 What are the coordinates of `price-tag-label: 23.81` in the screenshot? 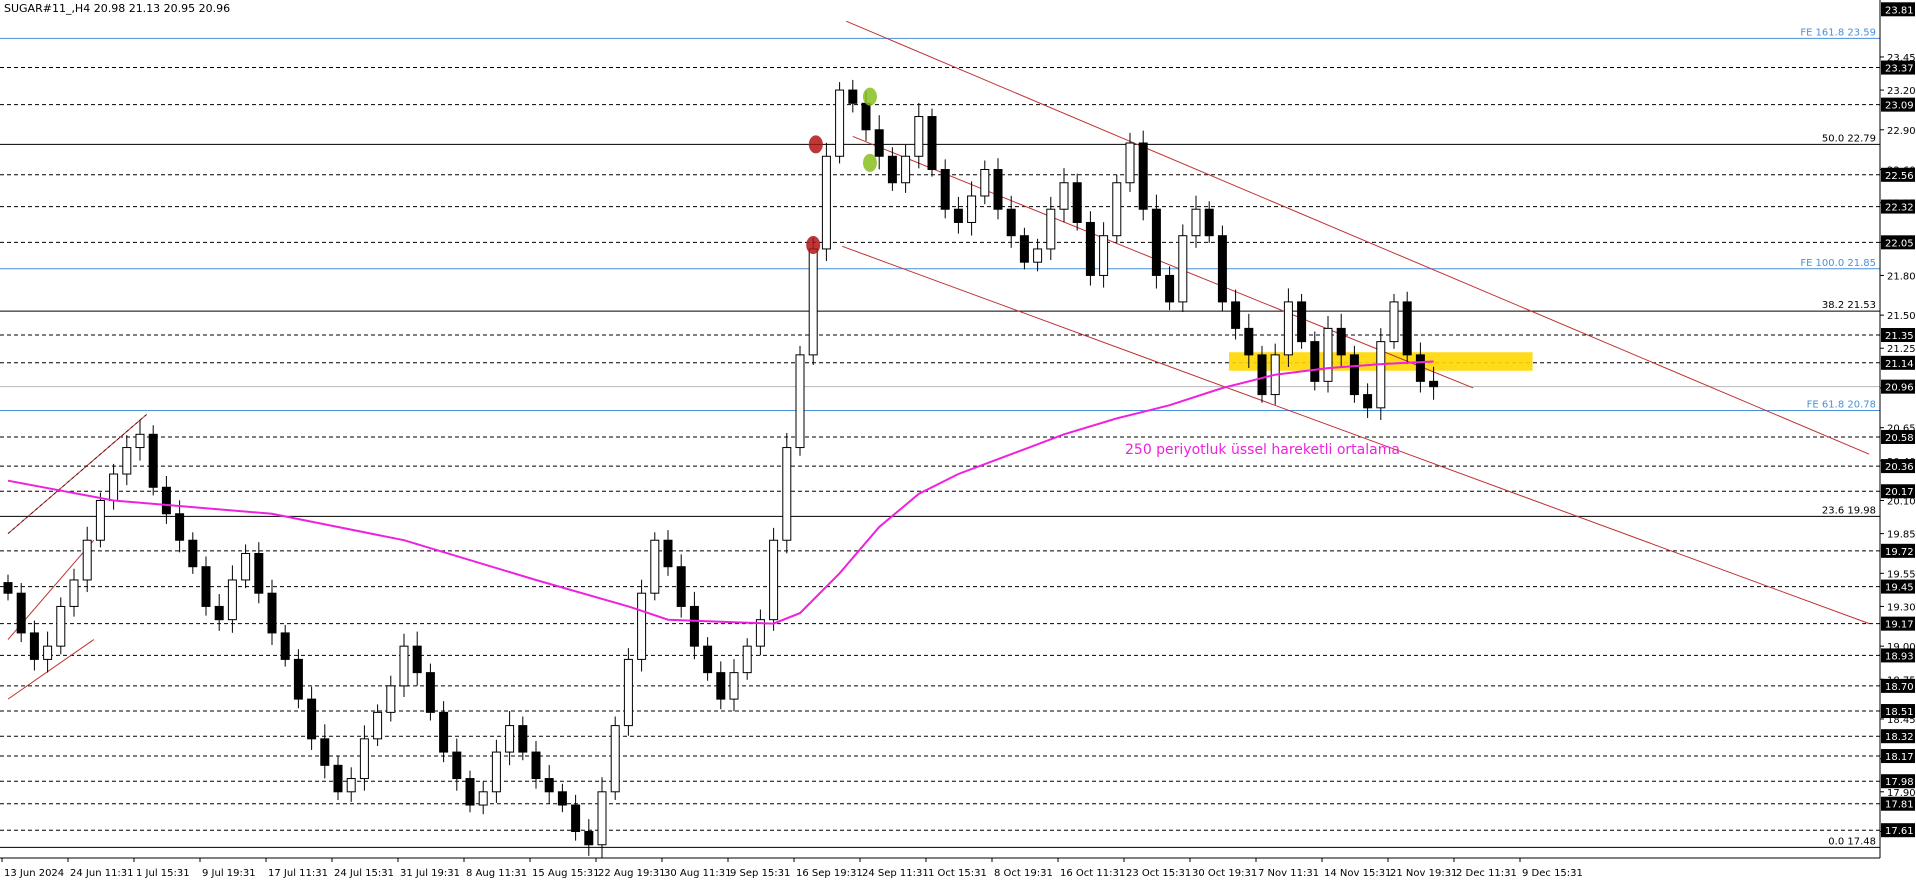 It's located at (1899, 10).